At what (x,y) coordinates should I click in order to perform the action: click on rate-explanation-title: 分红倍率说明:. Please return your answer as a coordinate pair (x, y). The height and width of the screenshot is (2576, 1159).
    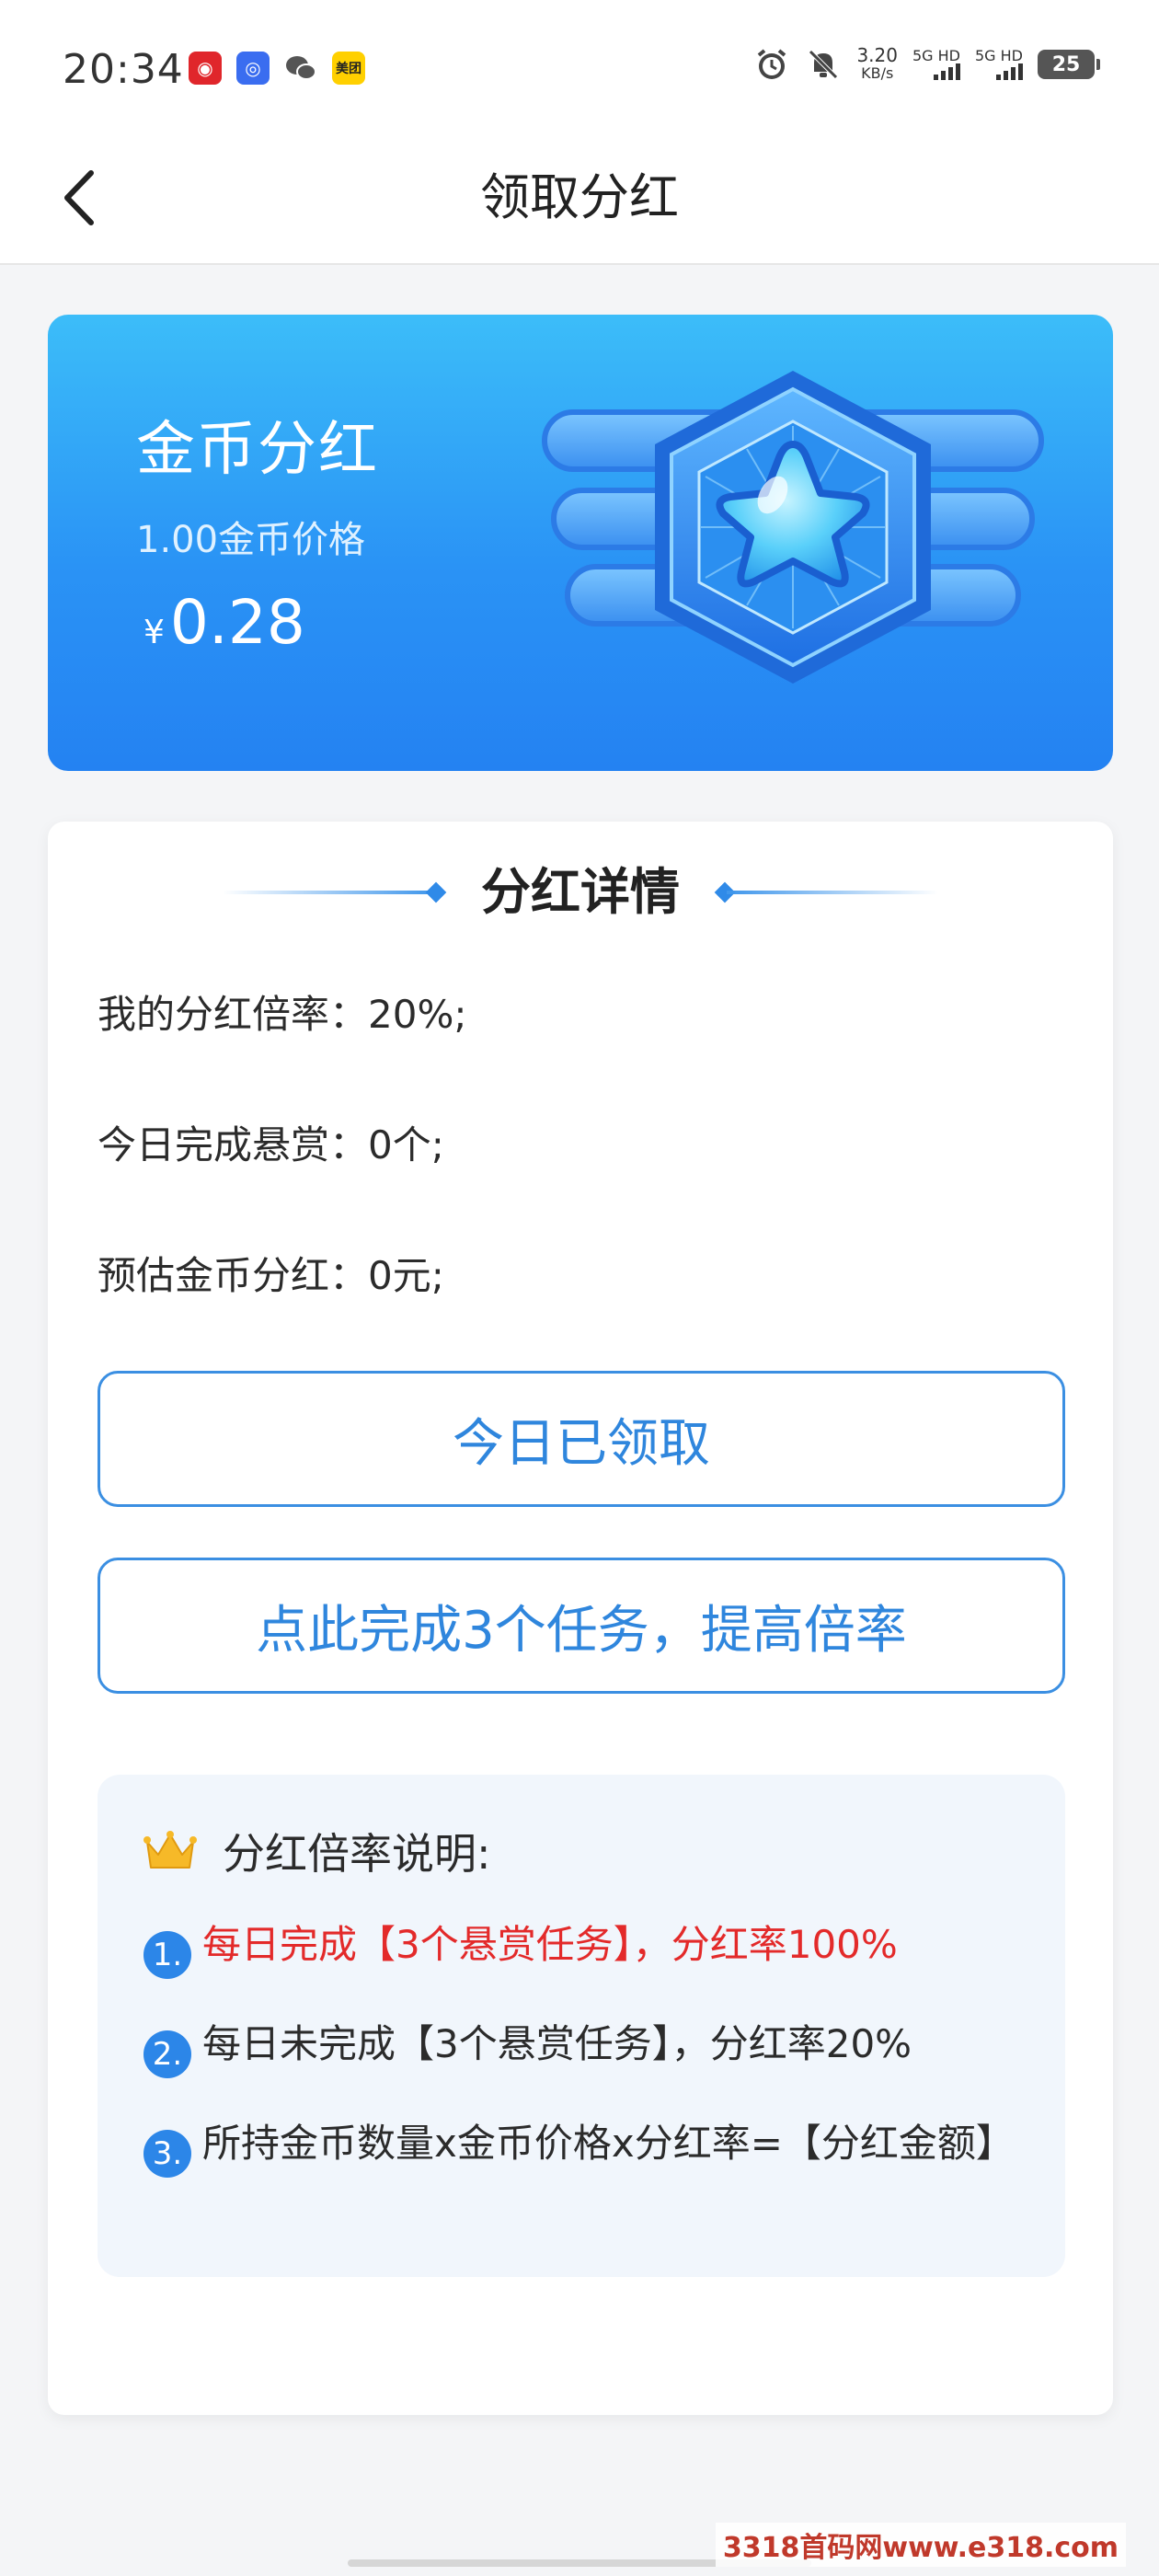
    Looking at the image, I should click on (357, 1854).